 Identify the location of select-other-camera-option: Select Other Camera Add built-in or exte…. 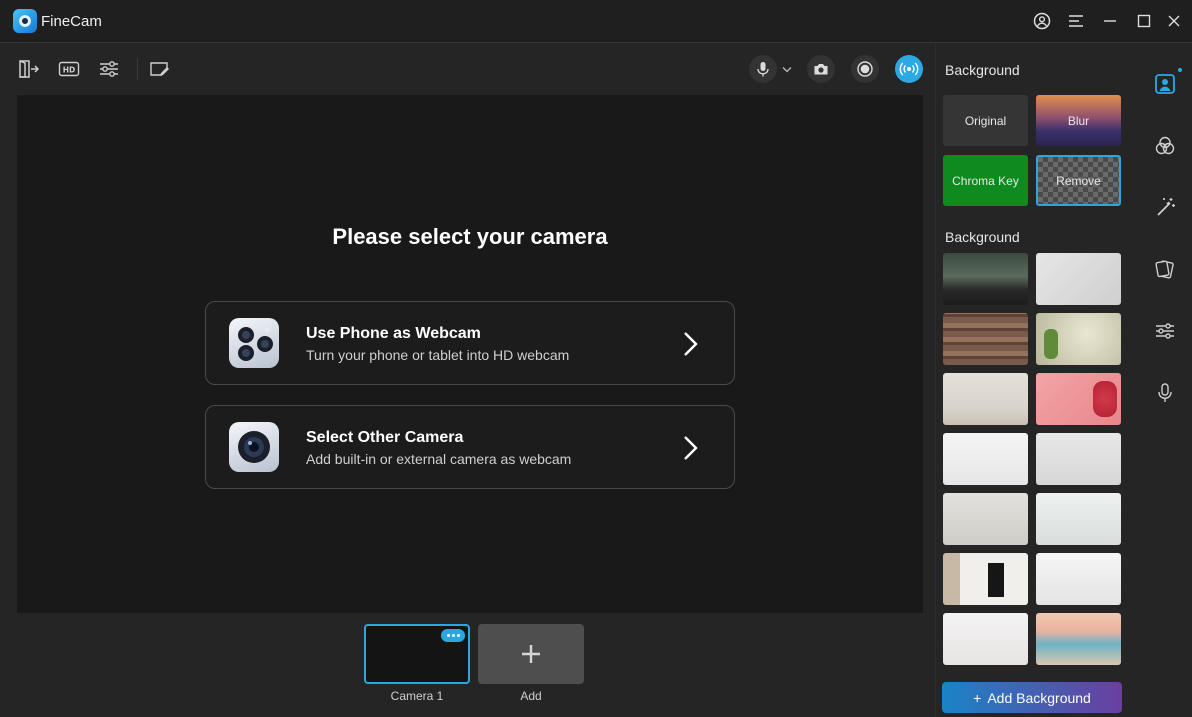
(470, 447).